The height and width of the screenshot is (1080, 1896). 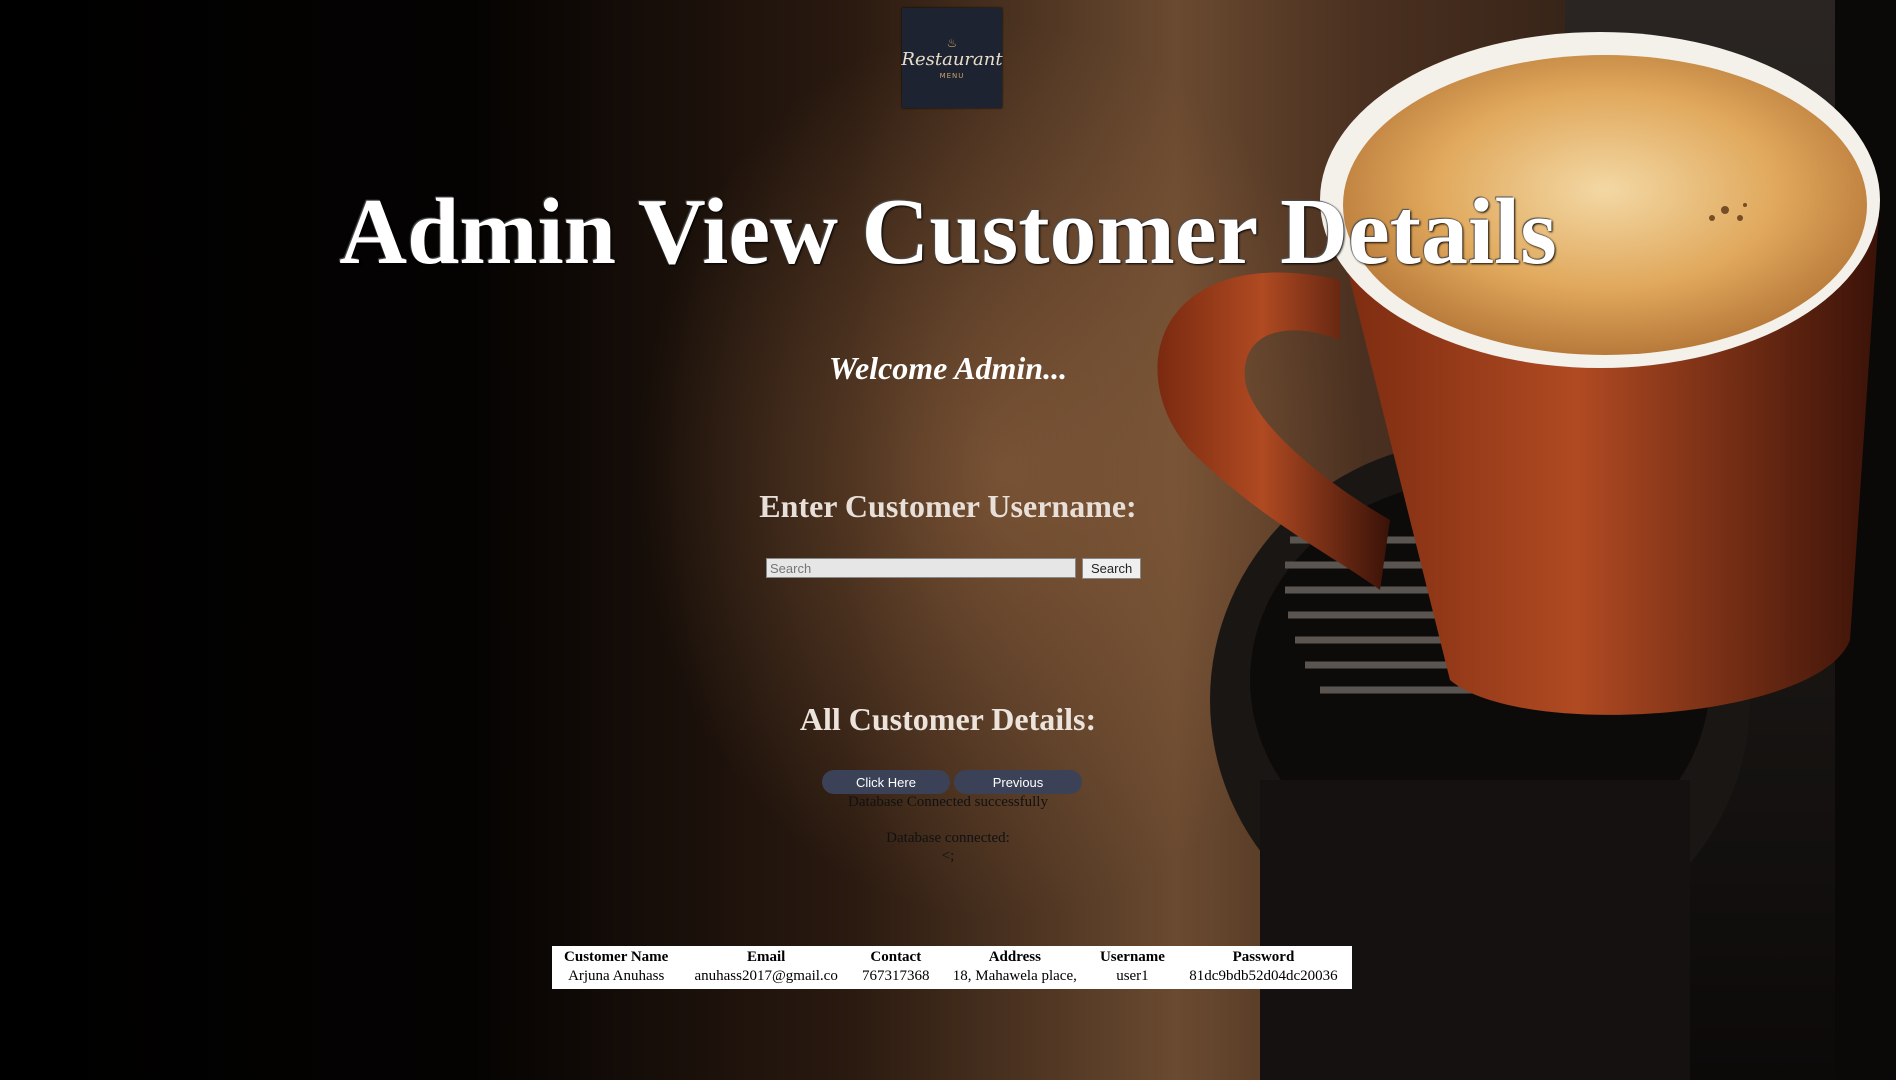 I want to click on cell-customer-name: Arjuna Anuhass, so click(x=616, y=976).